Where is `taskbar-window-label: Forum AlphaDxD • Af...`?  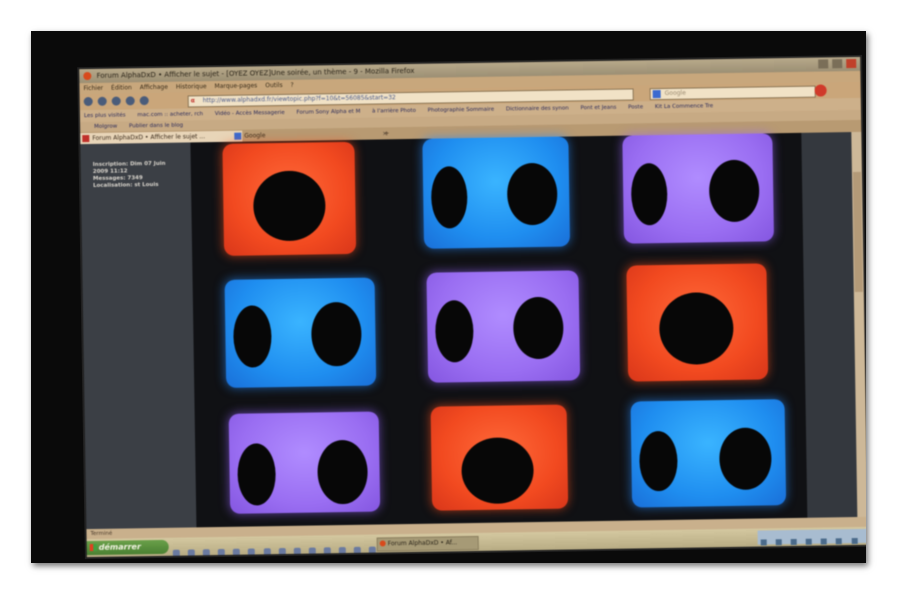 taskbar-window-label: Forum AlphaDxD • Af... is located at coordinates (422, 543).